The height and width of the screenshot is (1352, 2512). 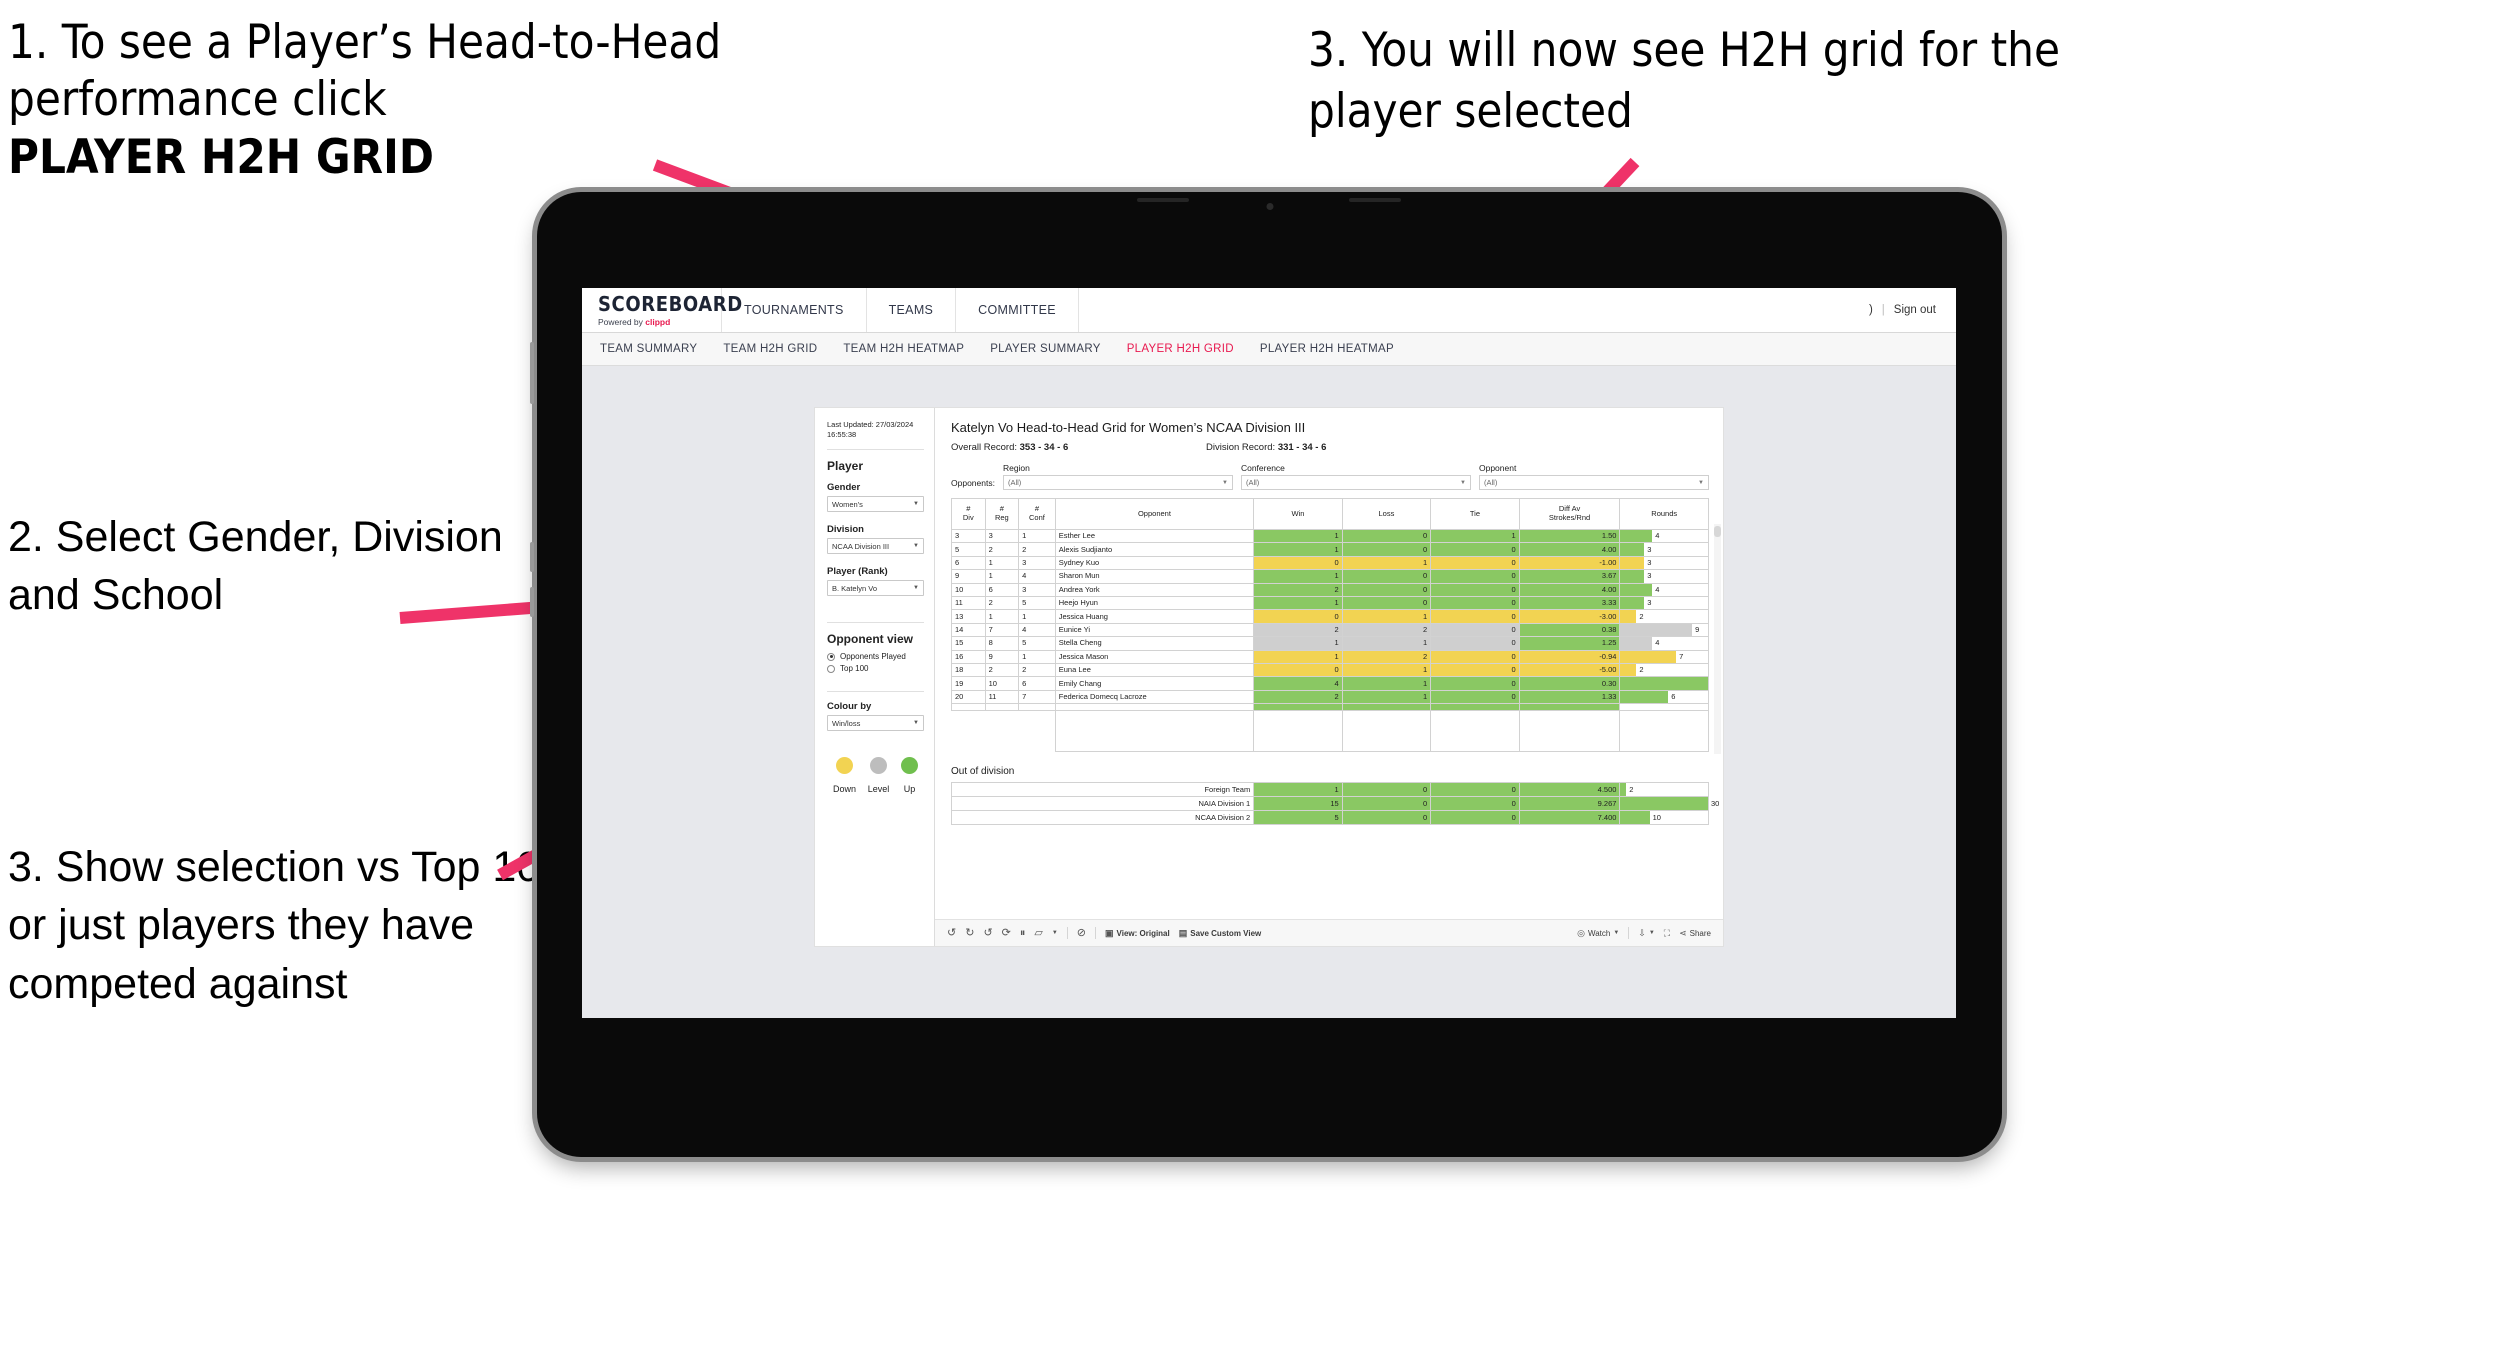 I want to click on tab-team-h2h-grid: TEAM H2H GRID, so click(x=770, y=349).